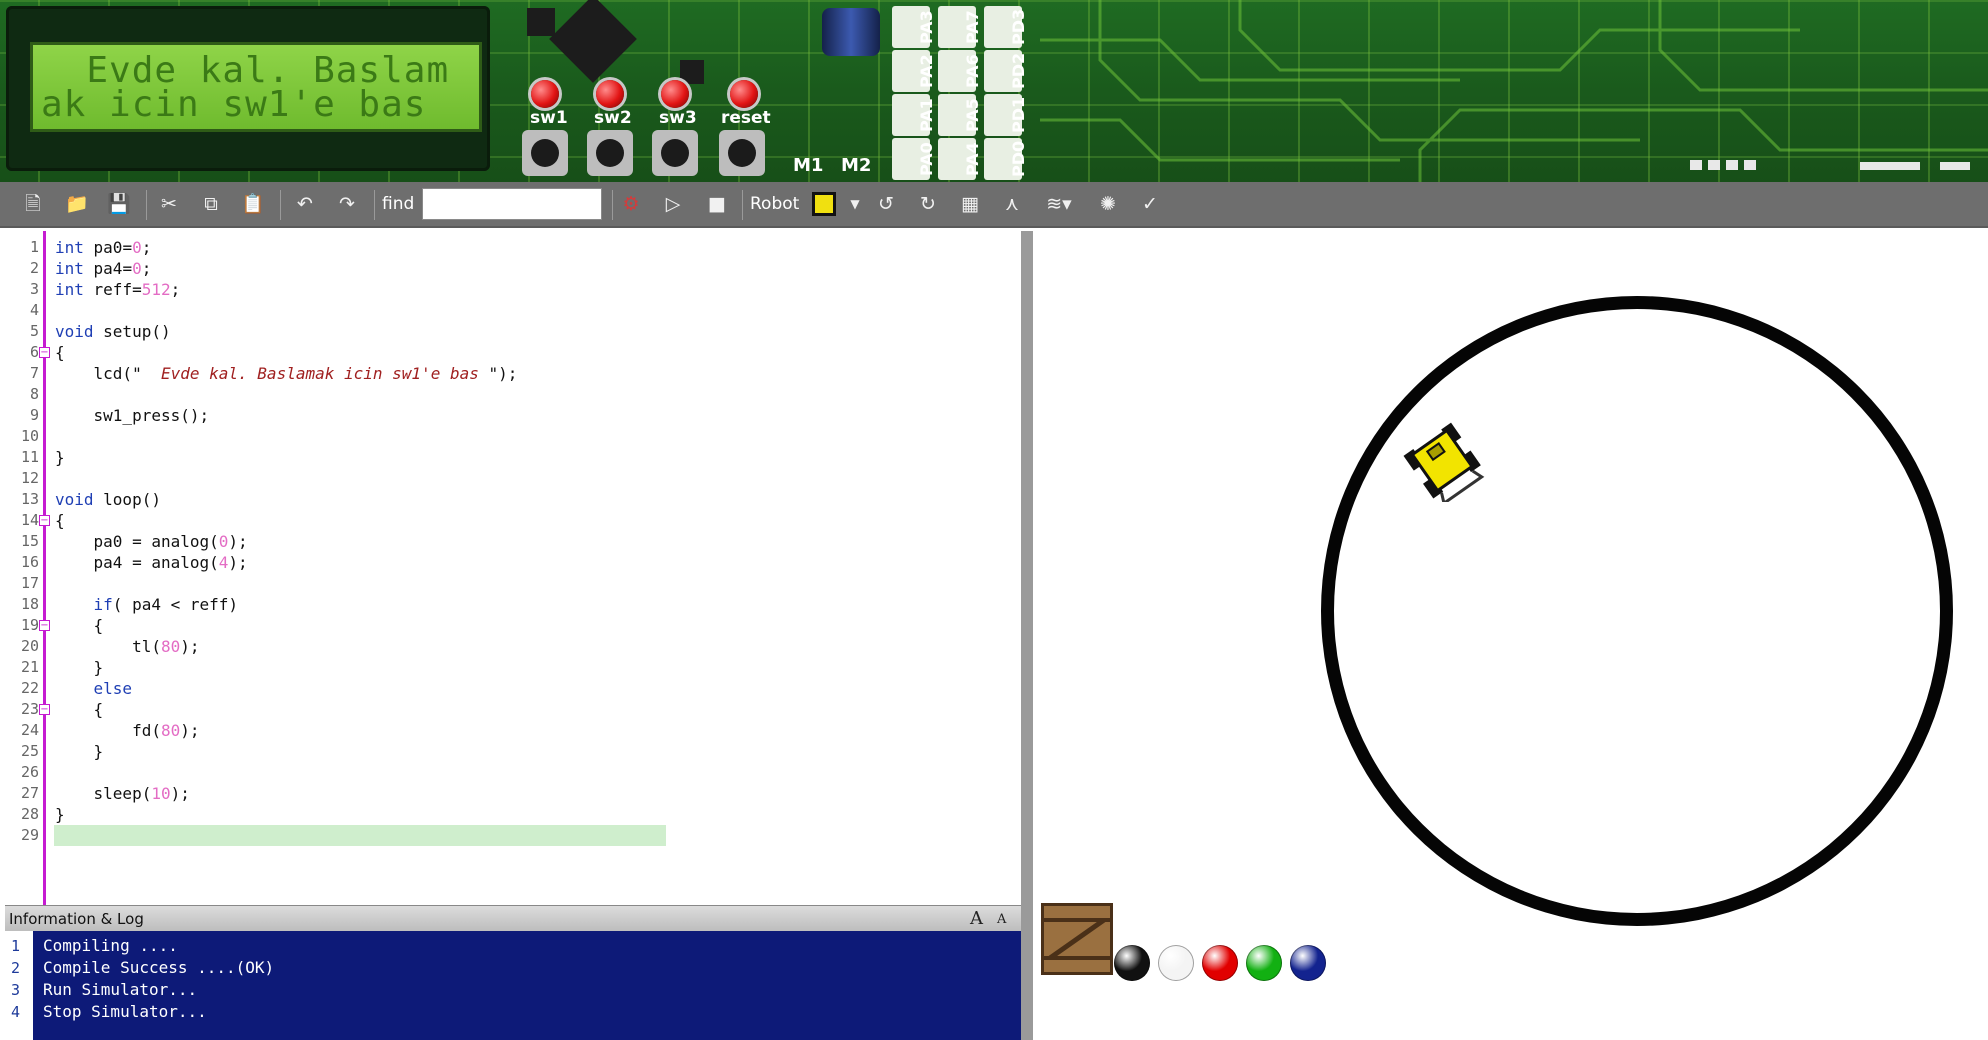 This screenshot has width=1988, height=1040. Describe the element at coordinates (33, 204) in the screenshot. I see `new-file-icon: 🗎` at that location.